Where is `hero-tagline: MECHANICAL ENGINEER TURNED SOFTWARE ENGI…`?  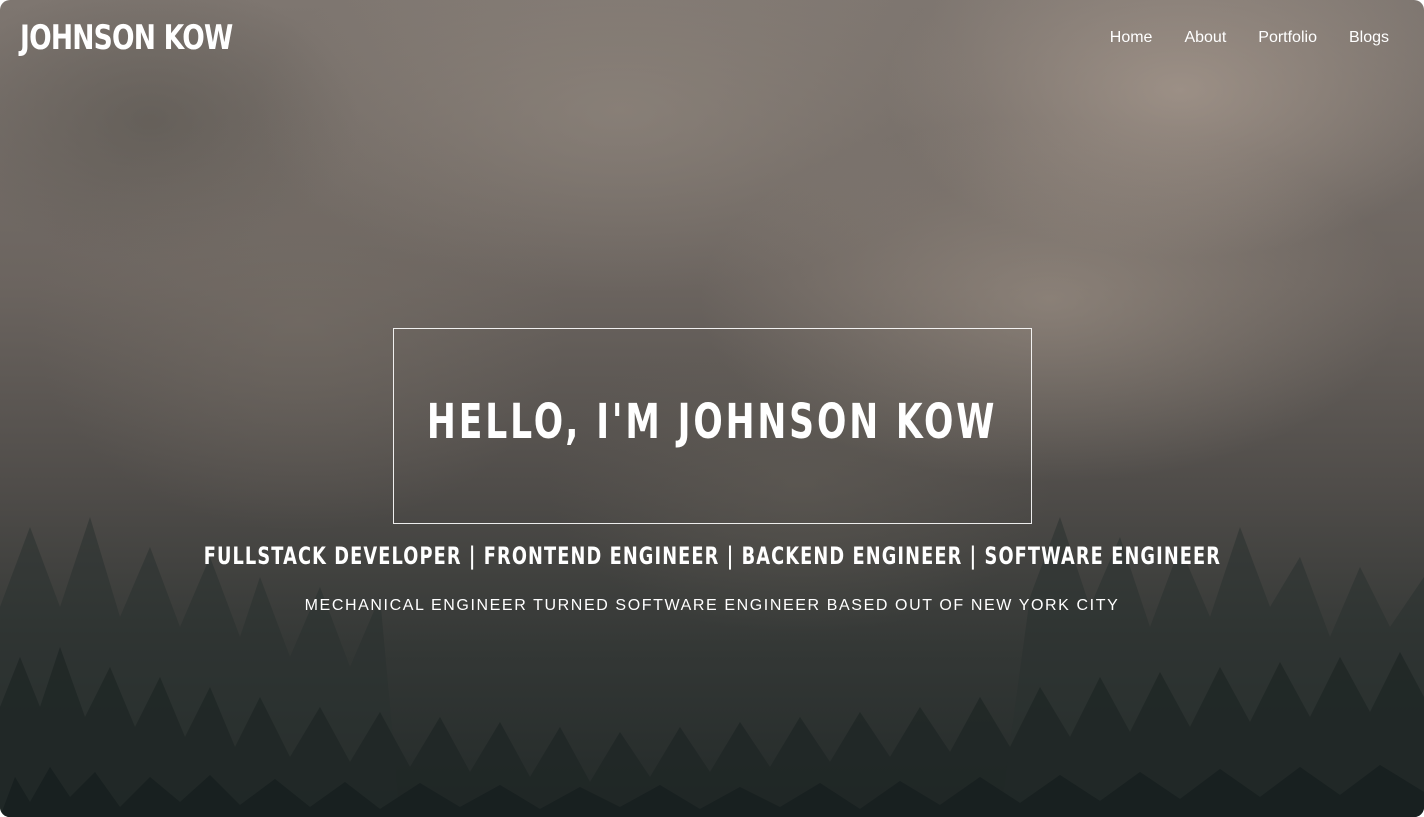
hero-tagline: MECHANICAL ENGINEER TURNED SOFTWARE ENGI… is located at coordinates (712, 605).